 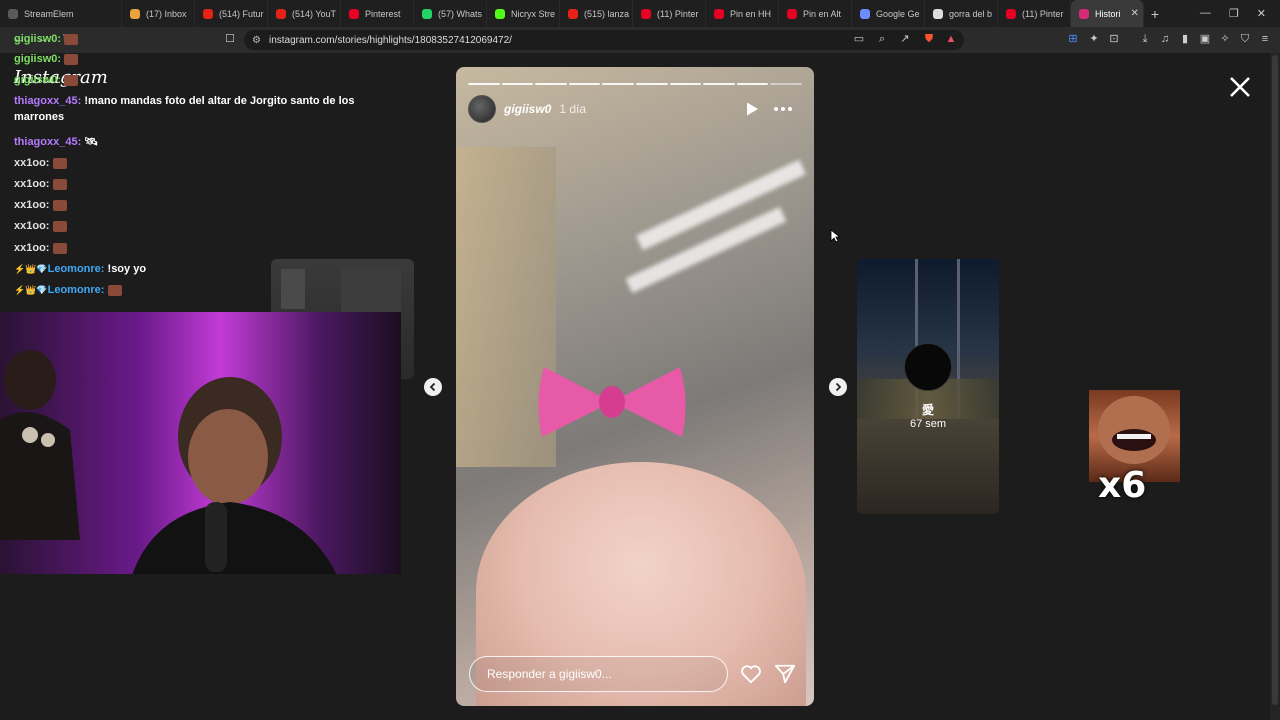 I want to click on chevron-right-icon, so click(x=838, y=387).